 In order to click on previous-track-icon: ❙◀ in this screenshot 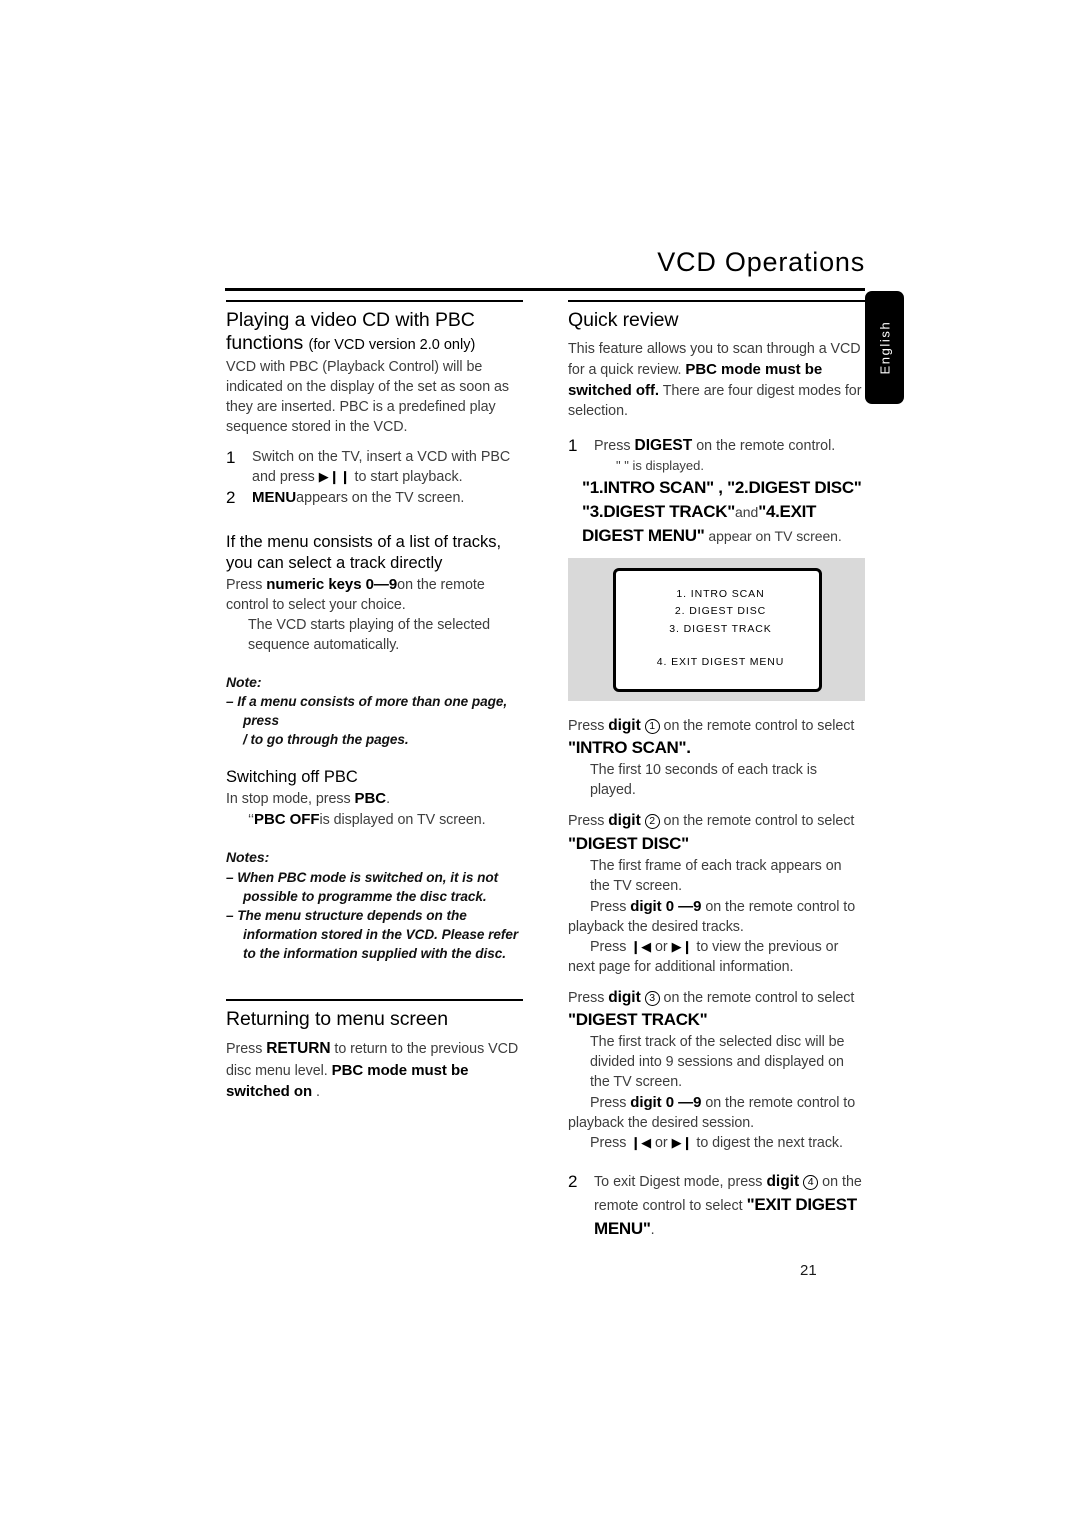, I will do `click(641, 946)`.